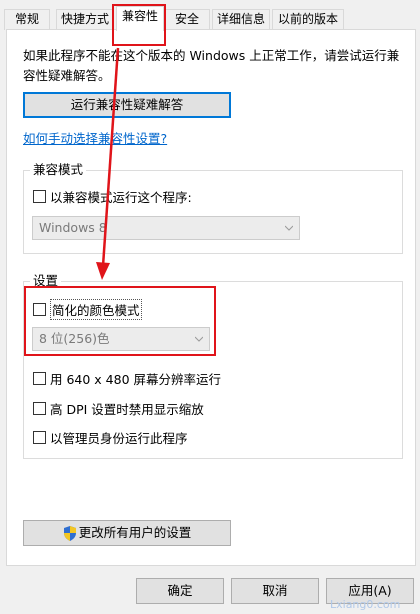 This screenshot has width=420, height=614. Describe the element at coordinates (121, 339) in the screenshot. I see `color-depth-select: 8 位(256)色` at that location.